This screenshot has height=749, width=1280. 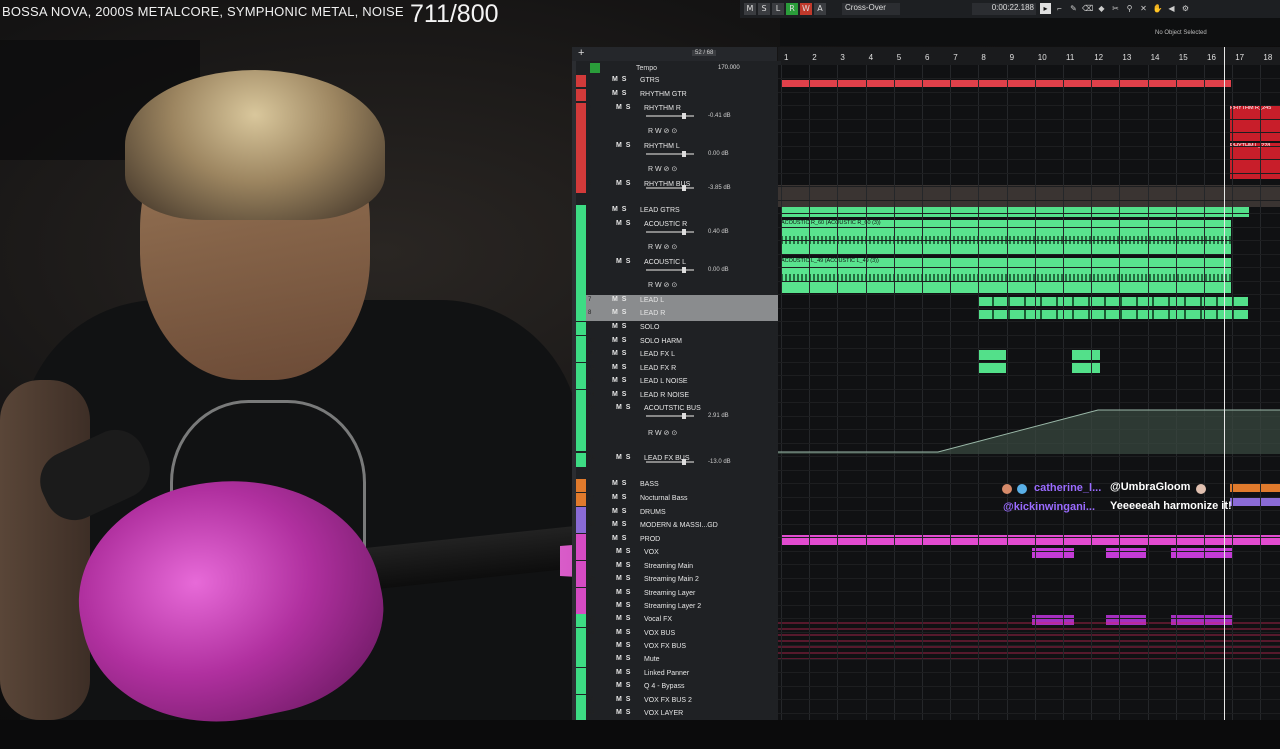 I want to click on track-name: Vocal FX, so click(x=658, y=619).